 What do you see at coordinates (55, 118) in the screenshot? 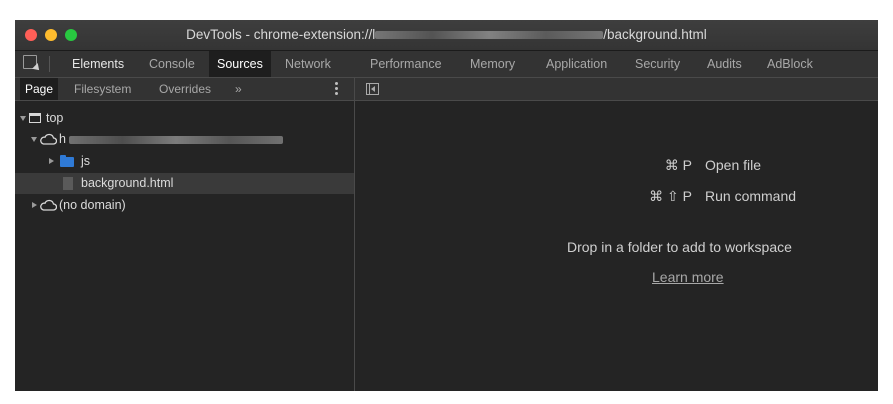
I see `tree-label-top: top` at bounding box center [55, 118].